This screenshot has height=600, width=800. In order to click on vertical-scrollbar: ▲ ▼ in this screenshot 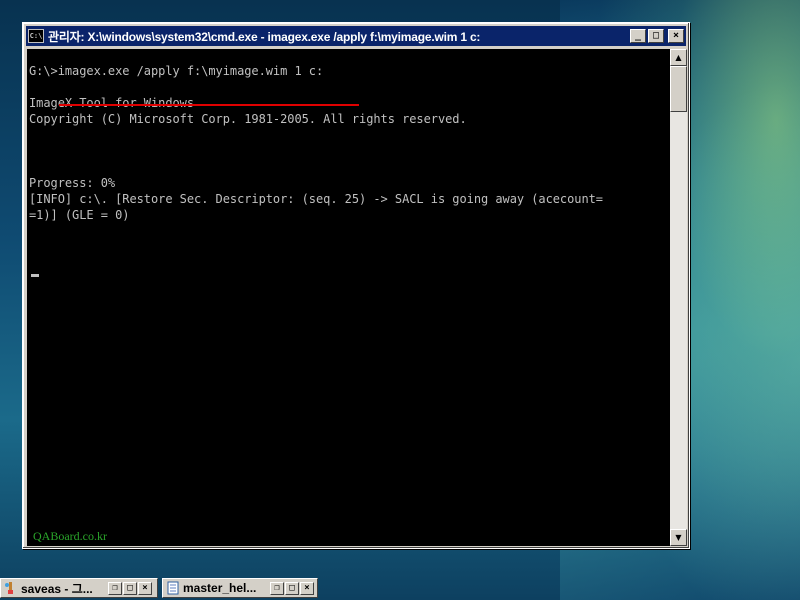, I will do `click(678, 297)`.